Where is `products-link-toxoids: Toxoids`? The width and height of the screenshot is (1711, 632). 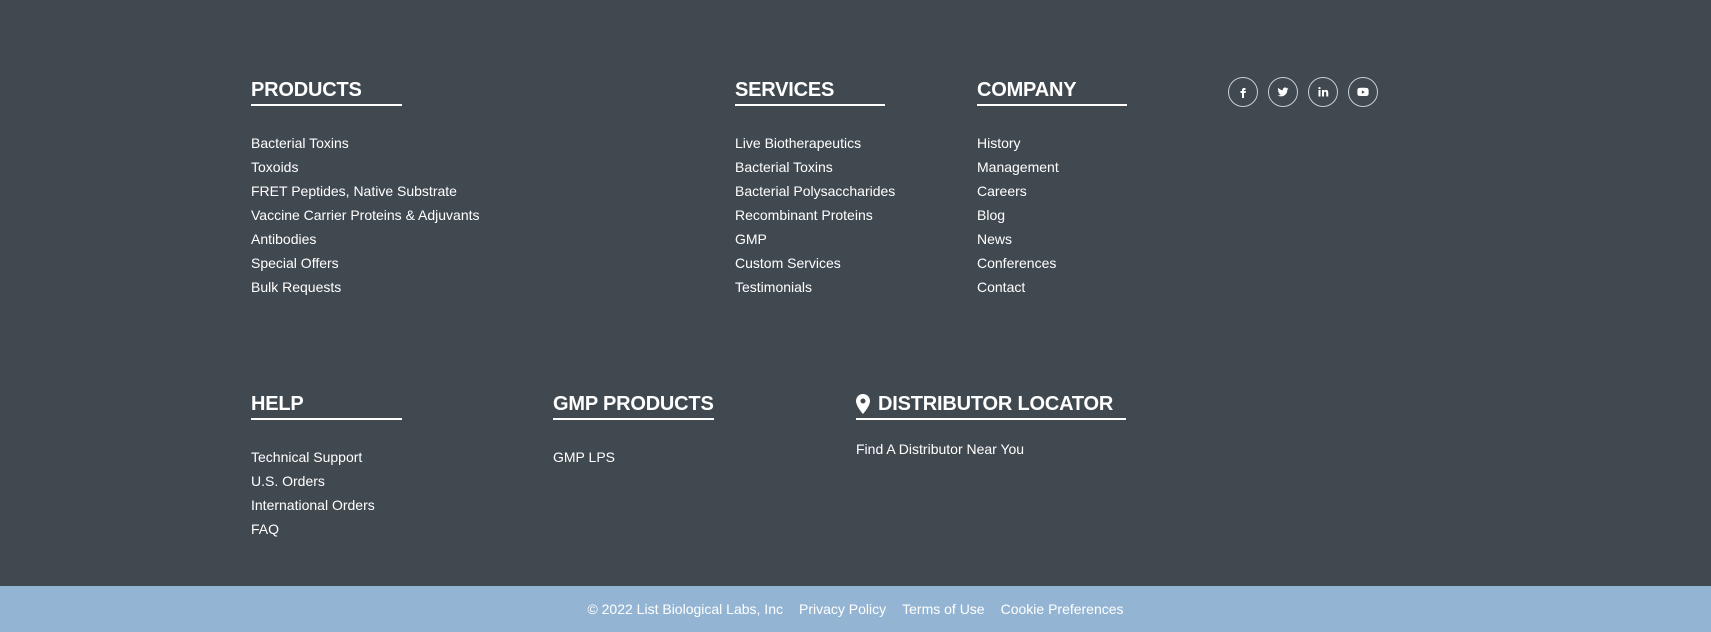
products-link-toxoids: Toxoids is located at coordinates (365, 167).